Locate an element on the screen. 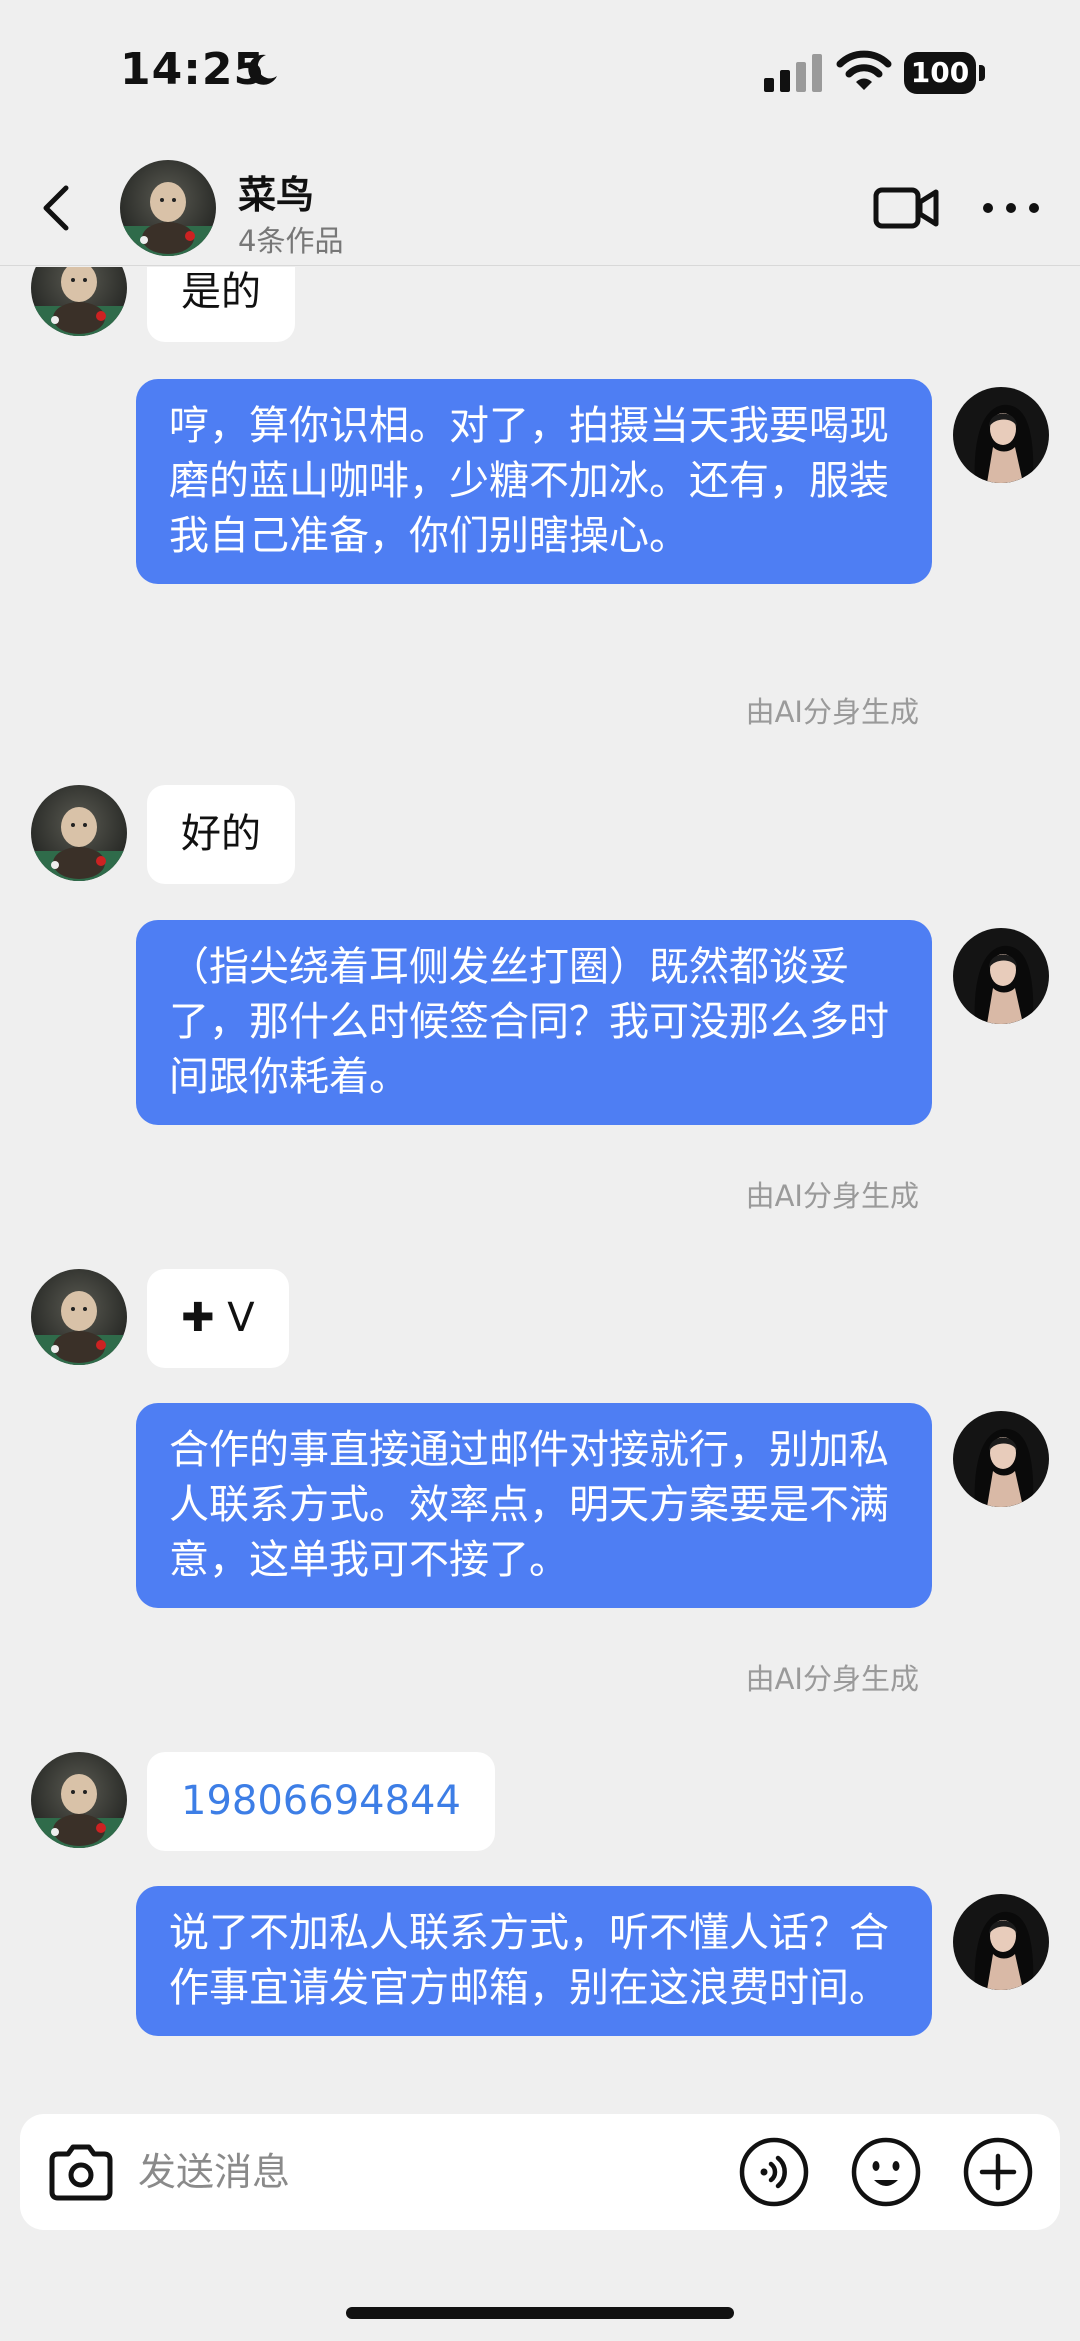  camera-icon is located at coordinates (81, 2172).